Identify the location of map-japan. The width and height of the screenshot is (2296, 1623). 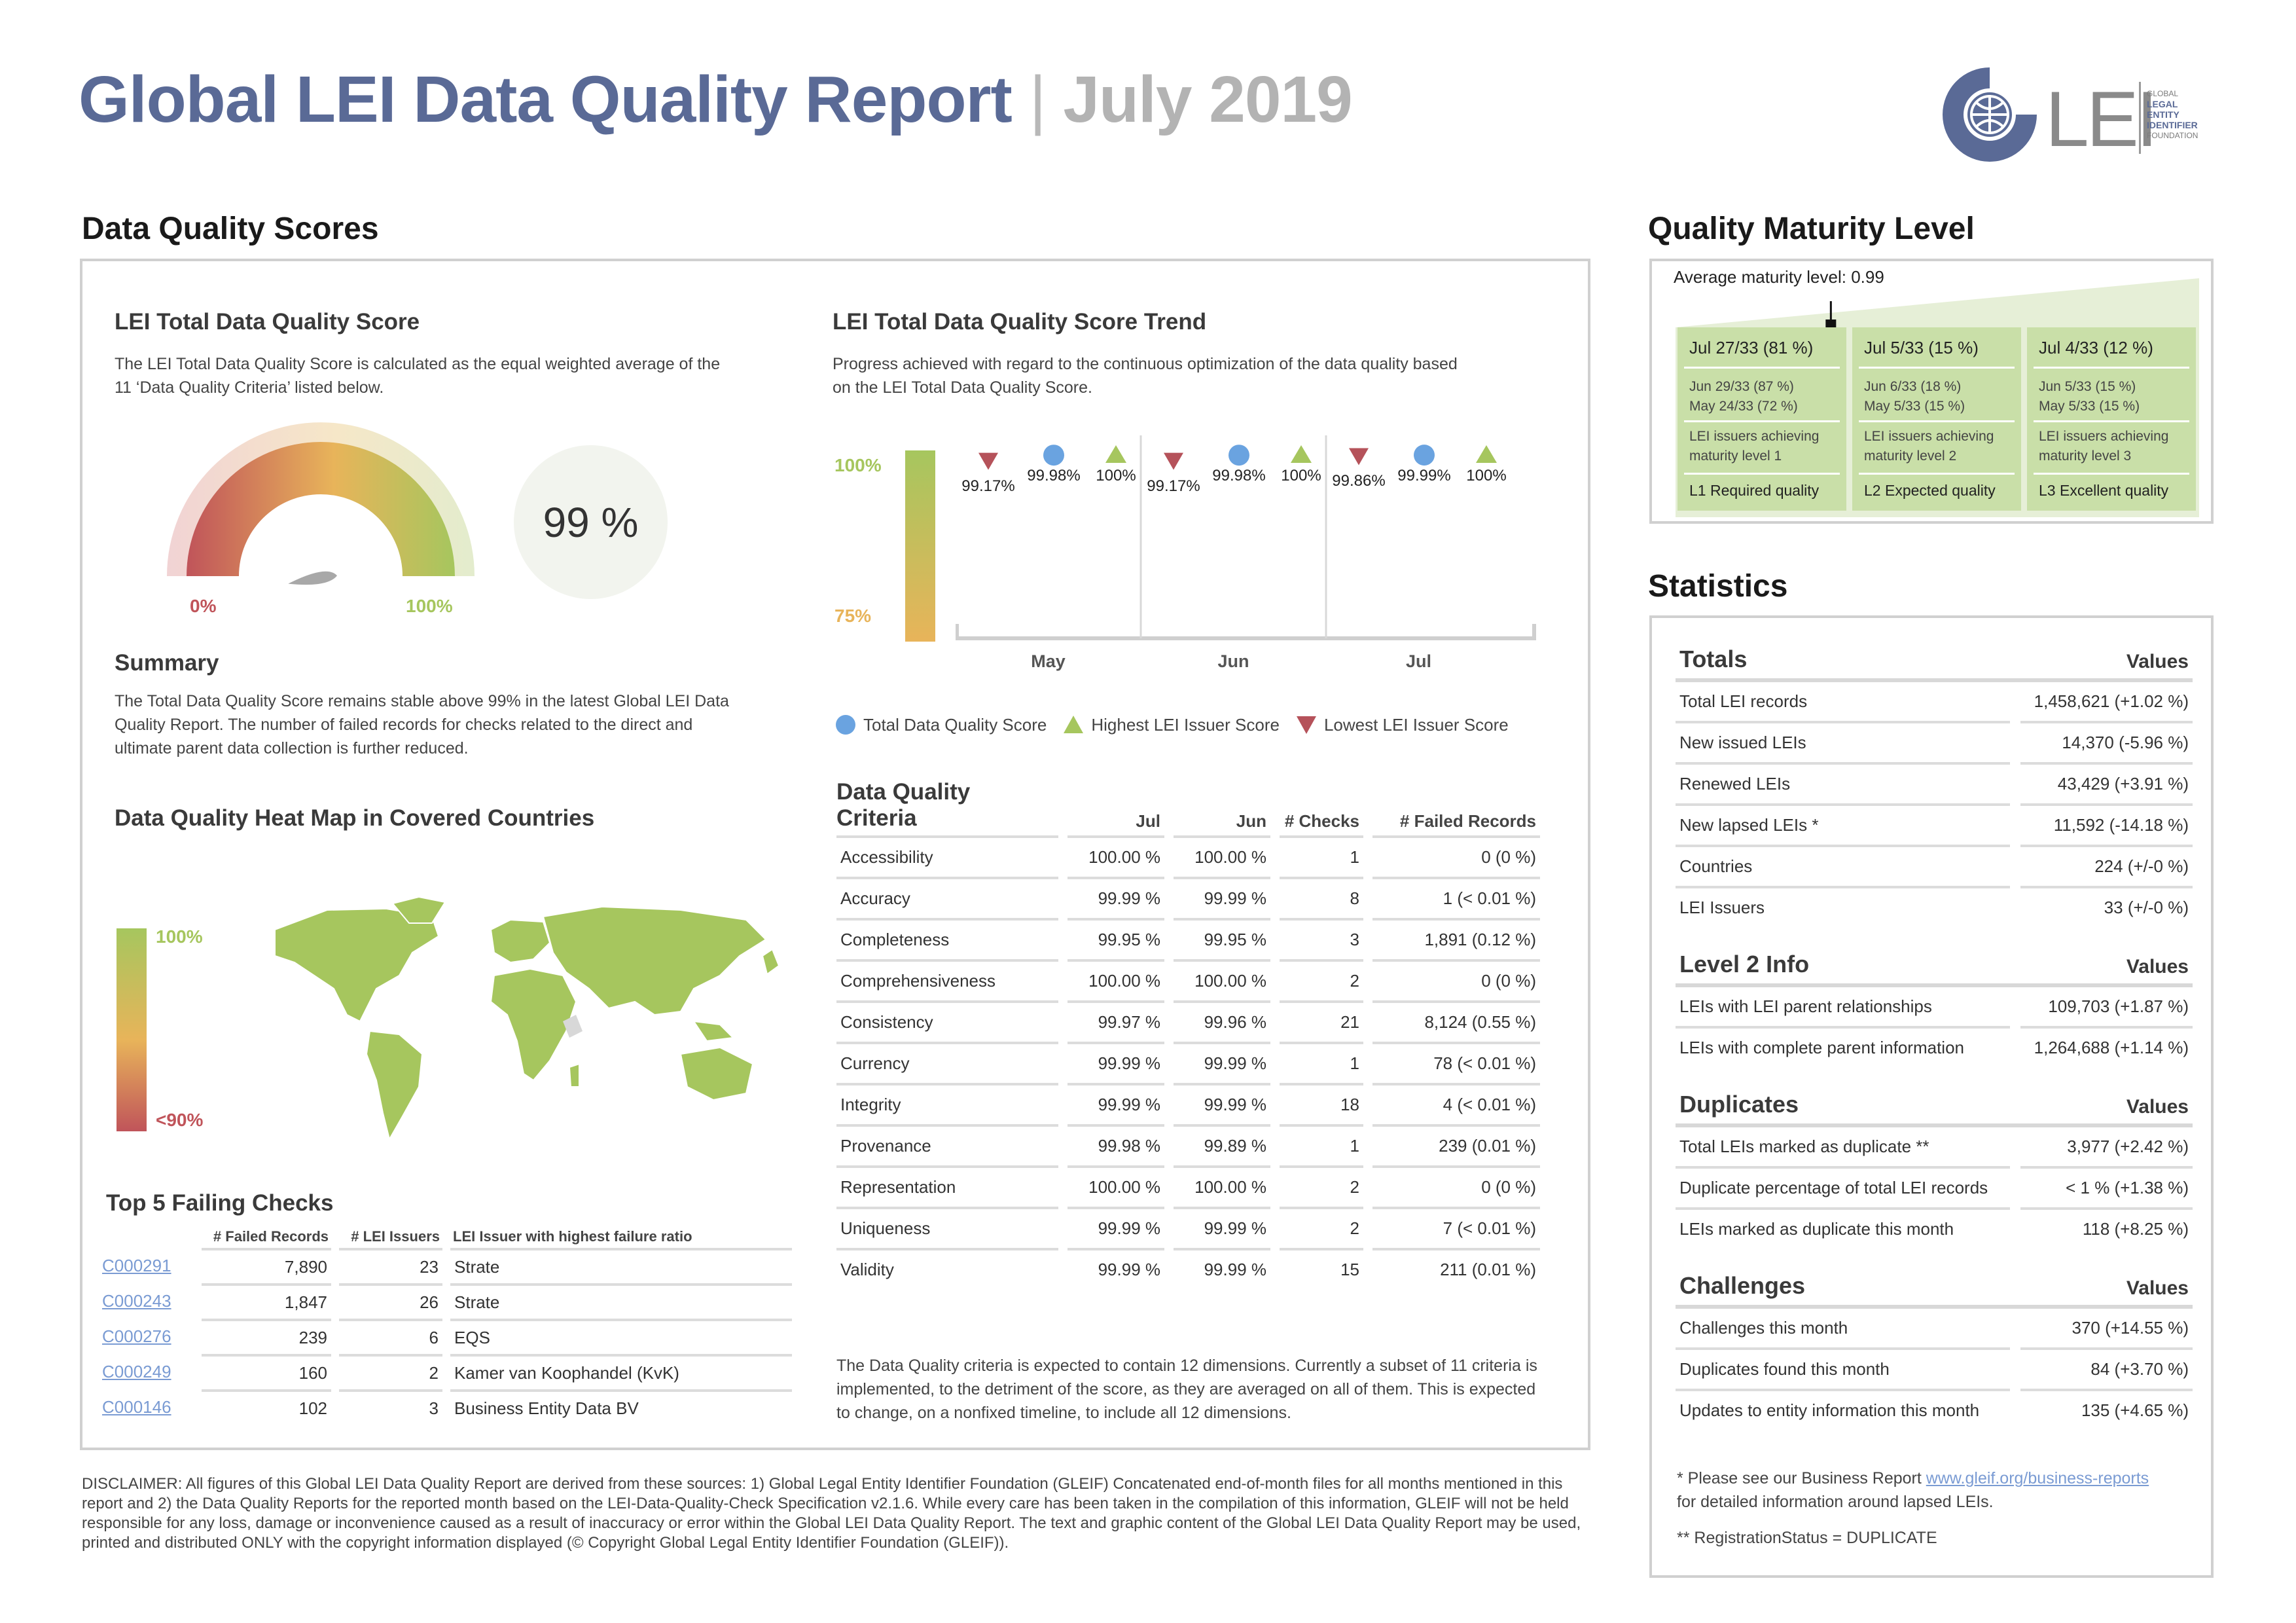
(770, 962).